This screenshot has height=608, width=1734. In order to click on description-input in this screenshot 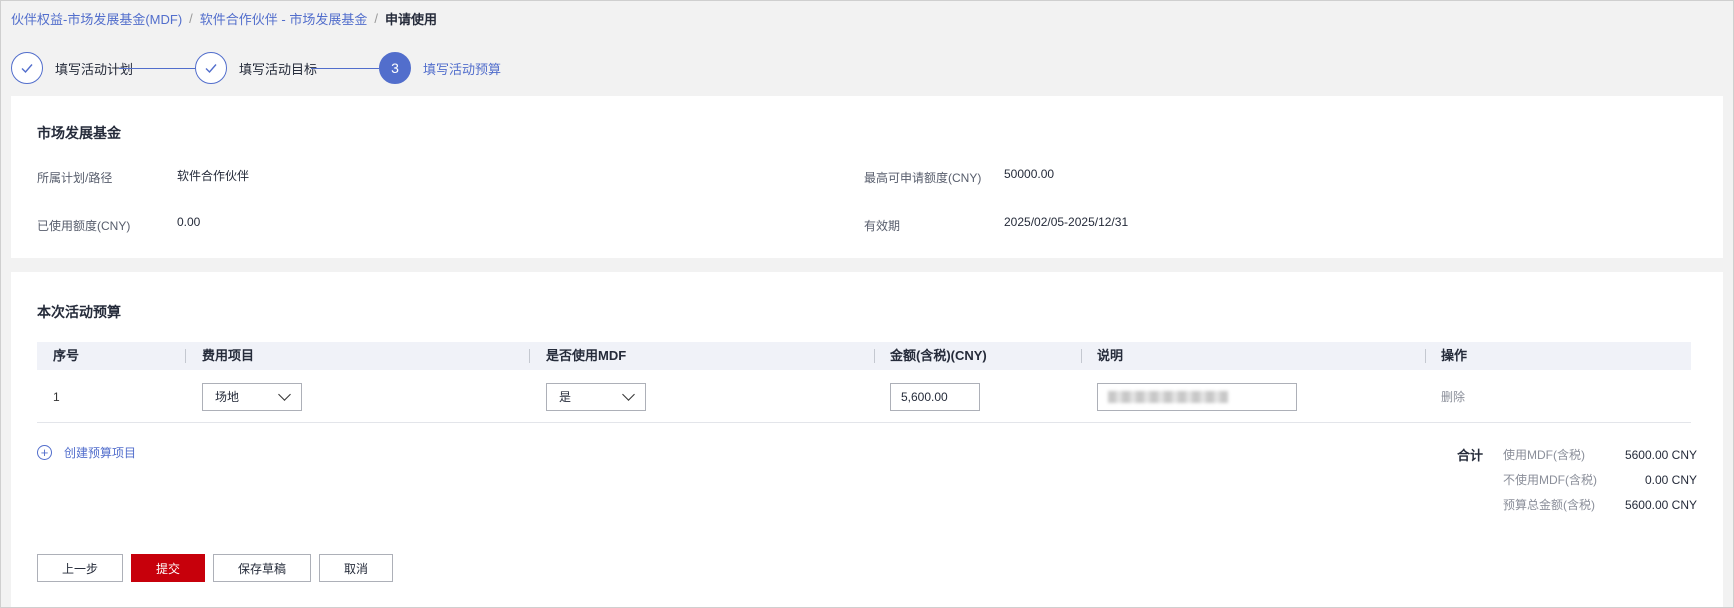, I will do `click(1197, 396)`.